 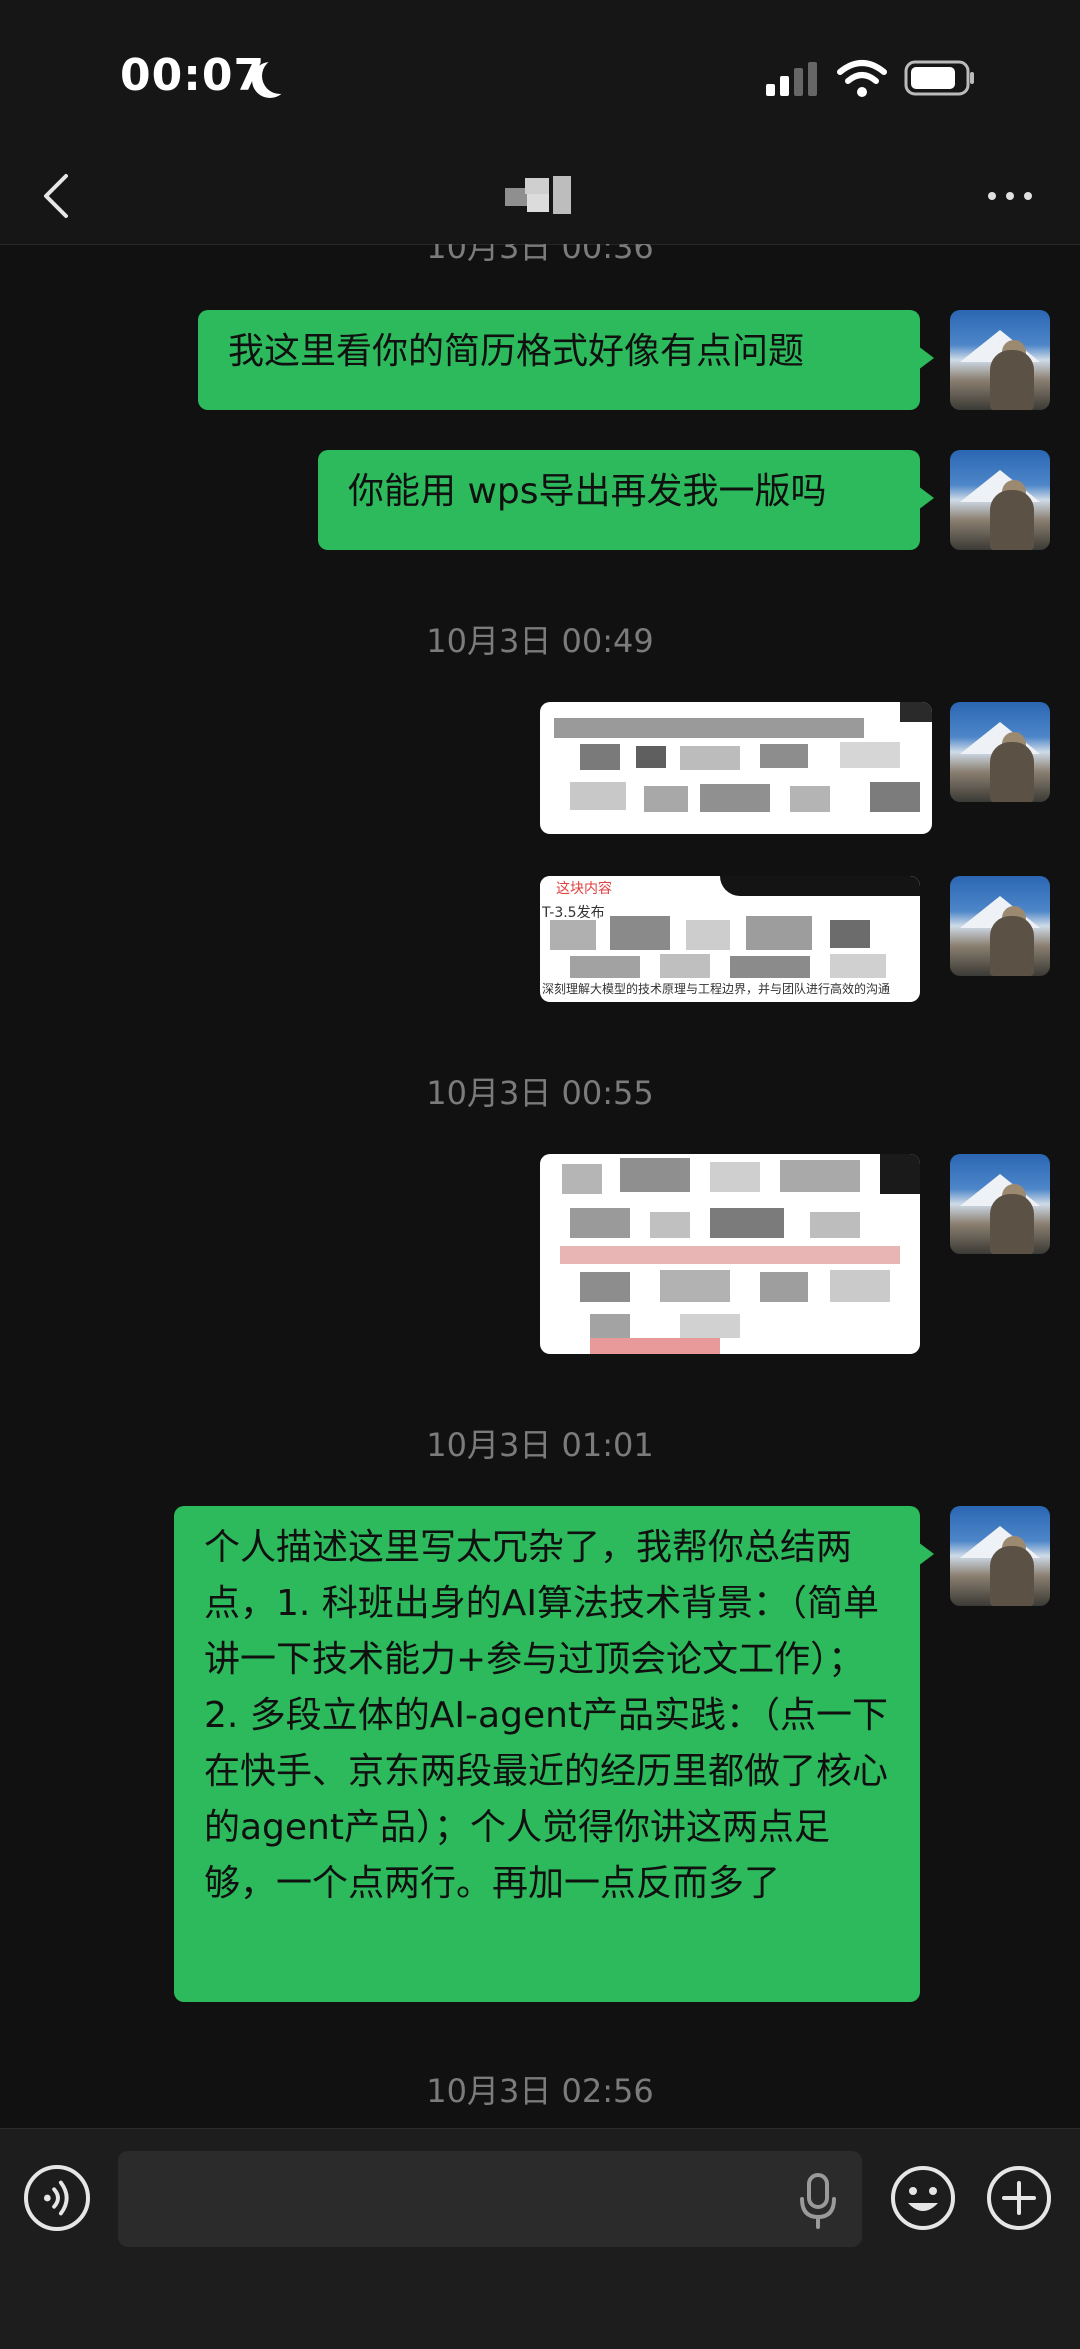 I want to click on message-bubble: 我这里看你的简历格式好像有点问题, so click(x=566, y=360).